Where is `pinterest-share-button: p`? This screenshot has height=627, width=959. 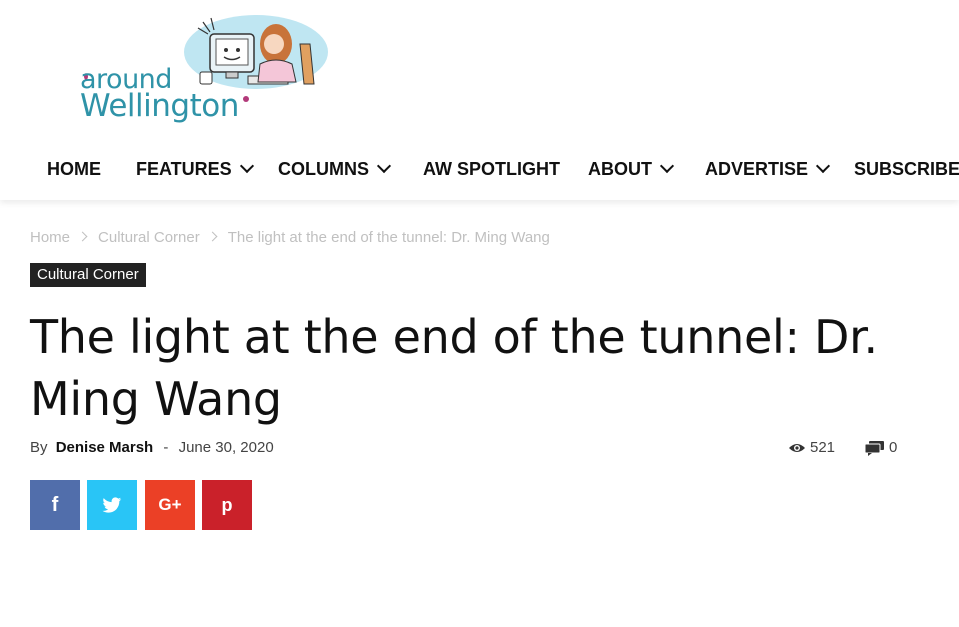
pinterest-share-button: p is located at coordinates (227, 505).